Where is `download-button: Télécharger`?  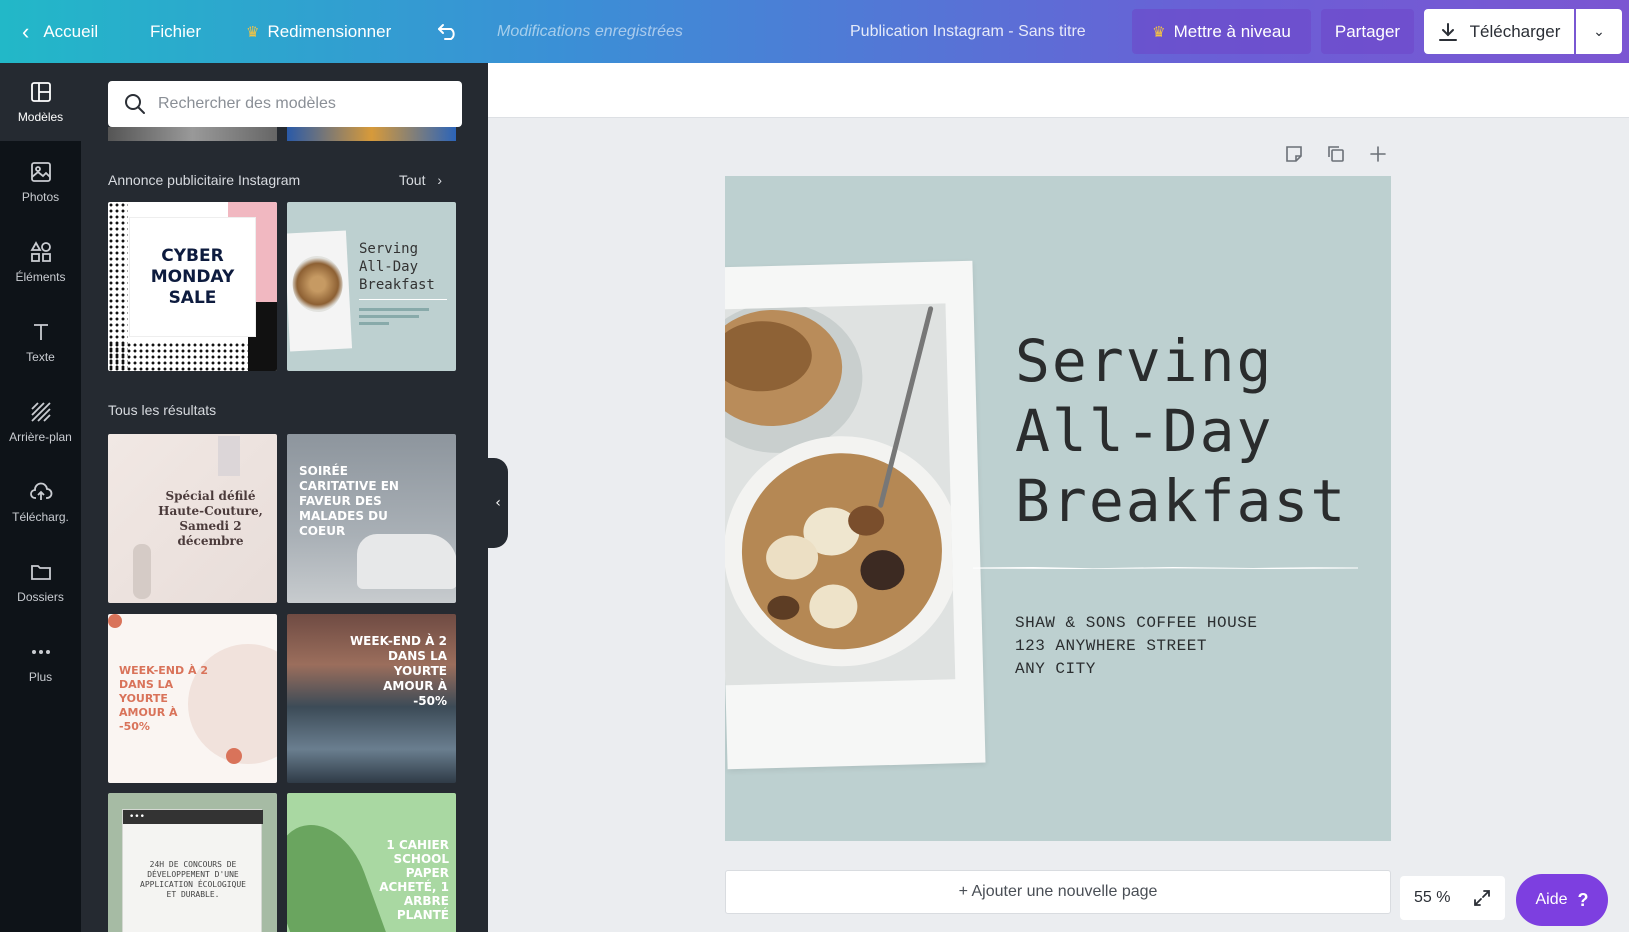
download-button: Télécharger is located at coordinates (1499, 31).